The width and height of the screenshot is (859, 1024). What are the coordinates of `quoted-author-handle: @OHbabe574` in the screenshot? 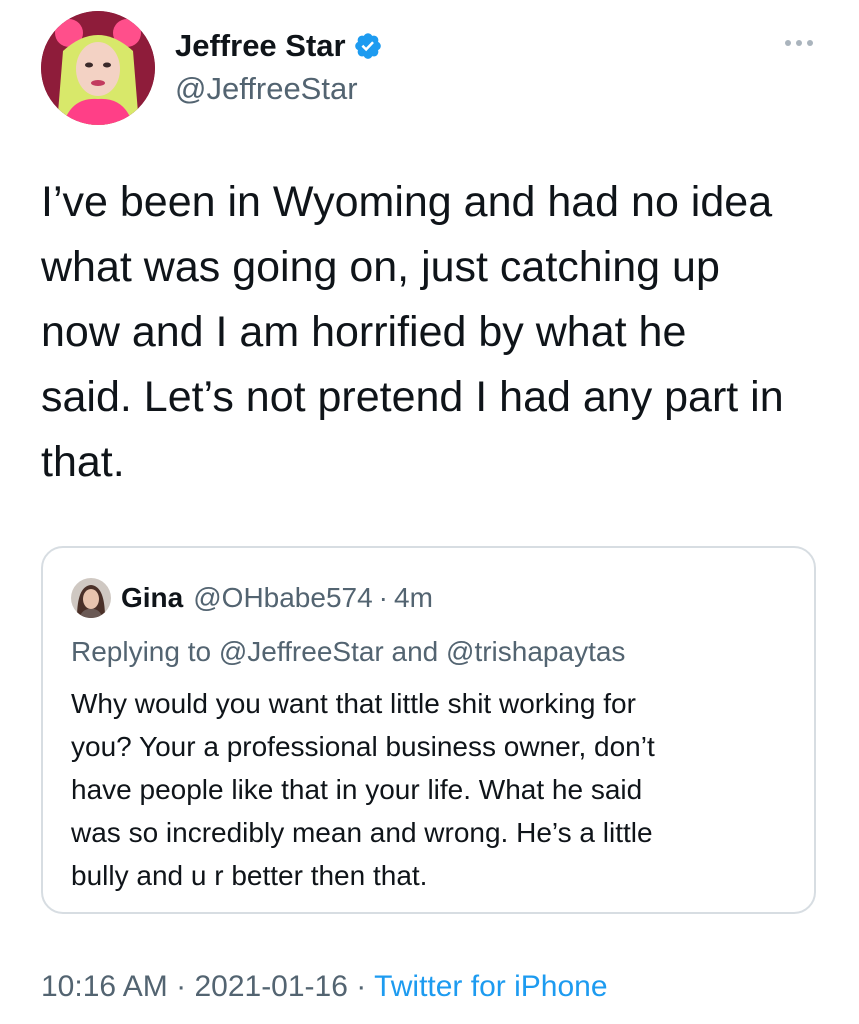 It's located at (282, 598).